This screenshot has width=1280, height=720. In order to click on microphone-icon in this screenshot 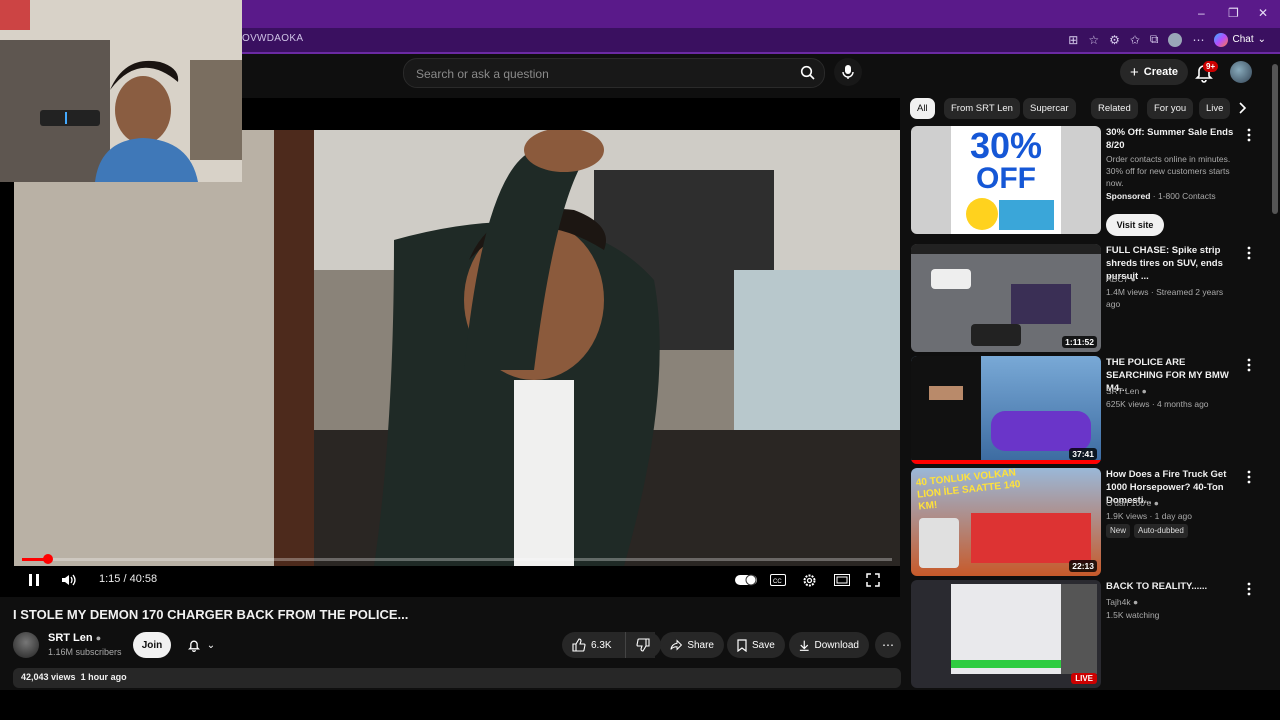, I will do `click(848, 72)`.